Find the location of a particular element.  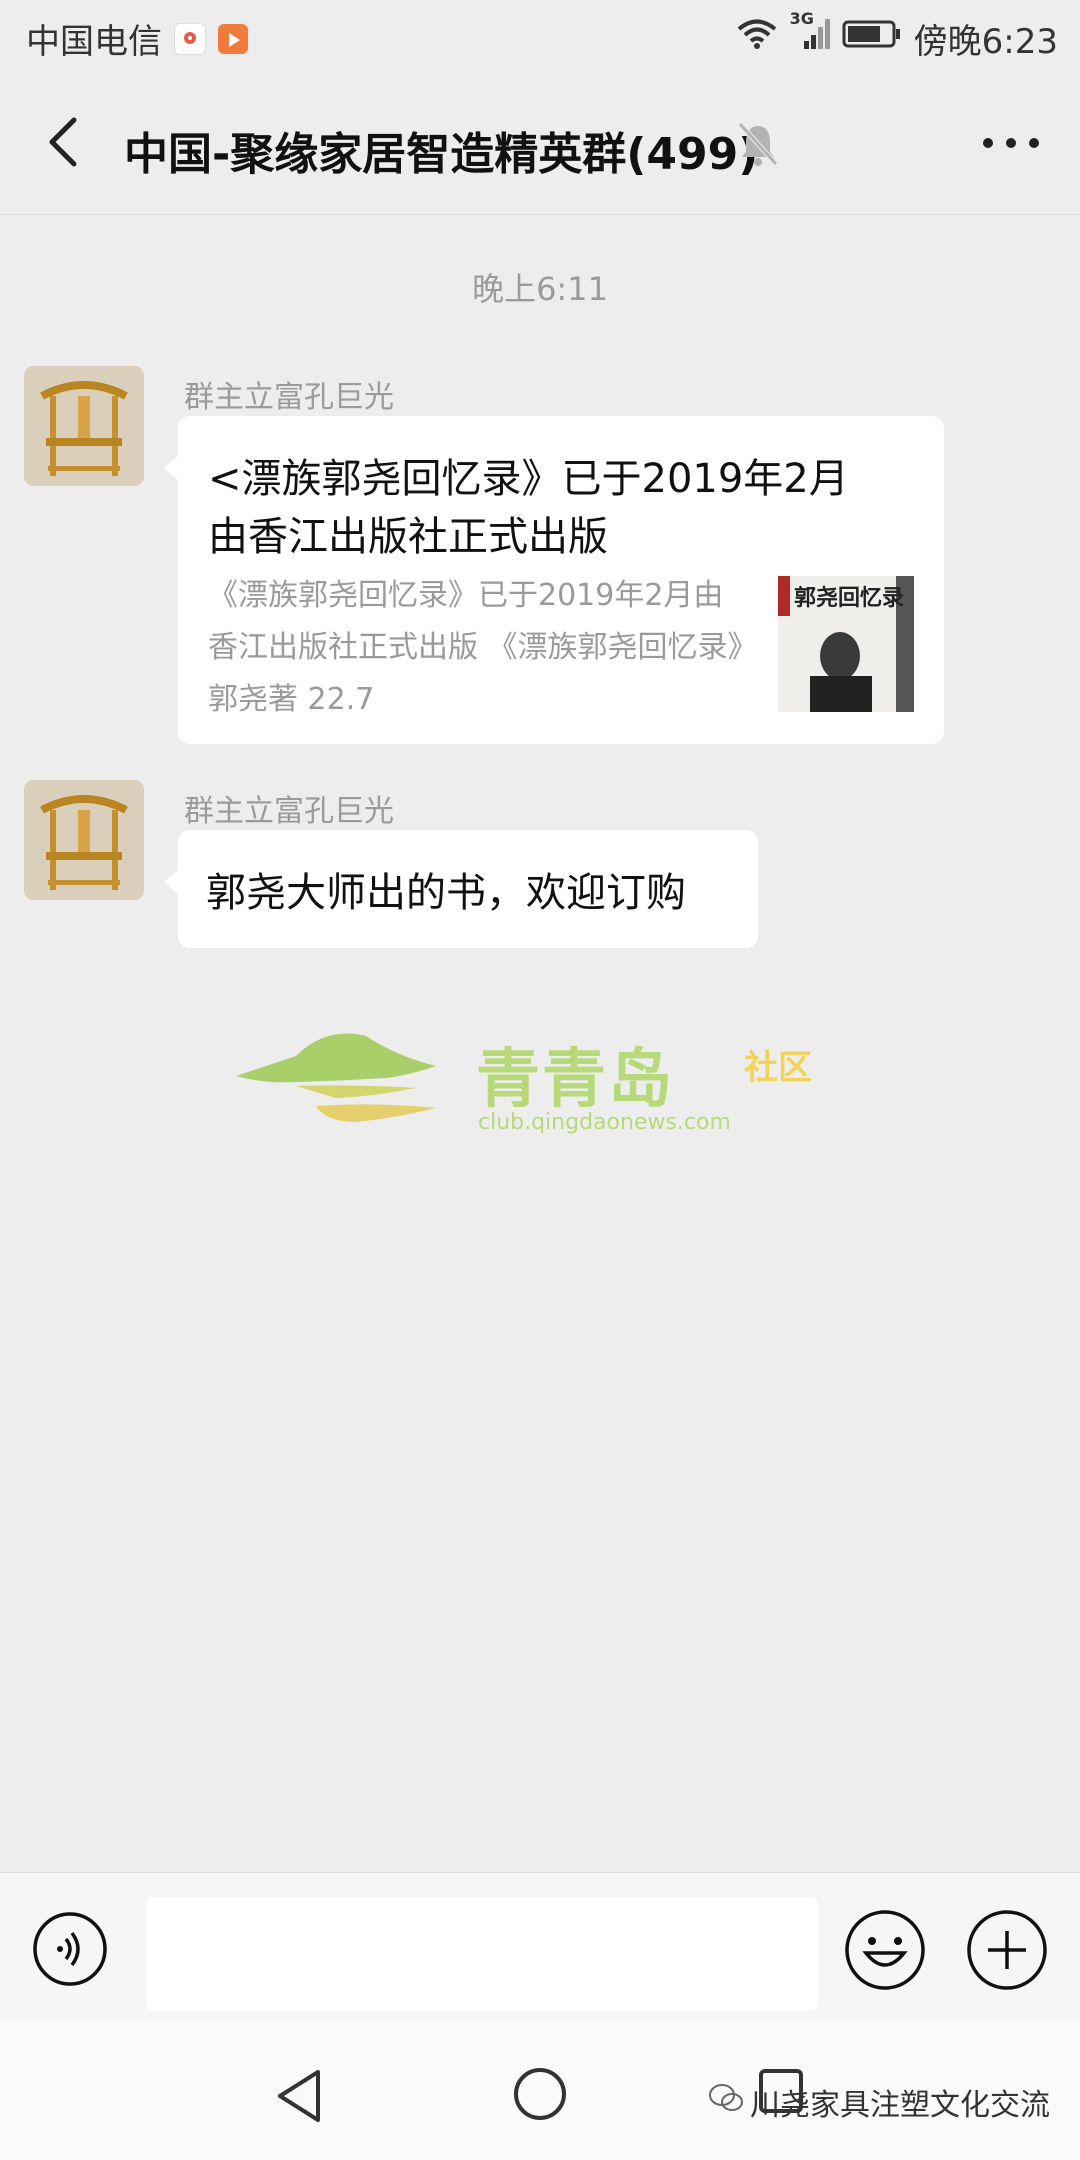

message-time-label: 晚上6:11 is located at coordinates (540, 289).